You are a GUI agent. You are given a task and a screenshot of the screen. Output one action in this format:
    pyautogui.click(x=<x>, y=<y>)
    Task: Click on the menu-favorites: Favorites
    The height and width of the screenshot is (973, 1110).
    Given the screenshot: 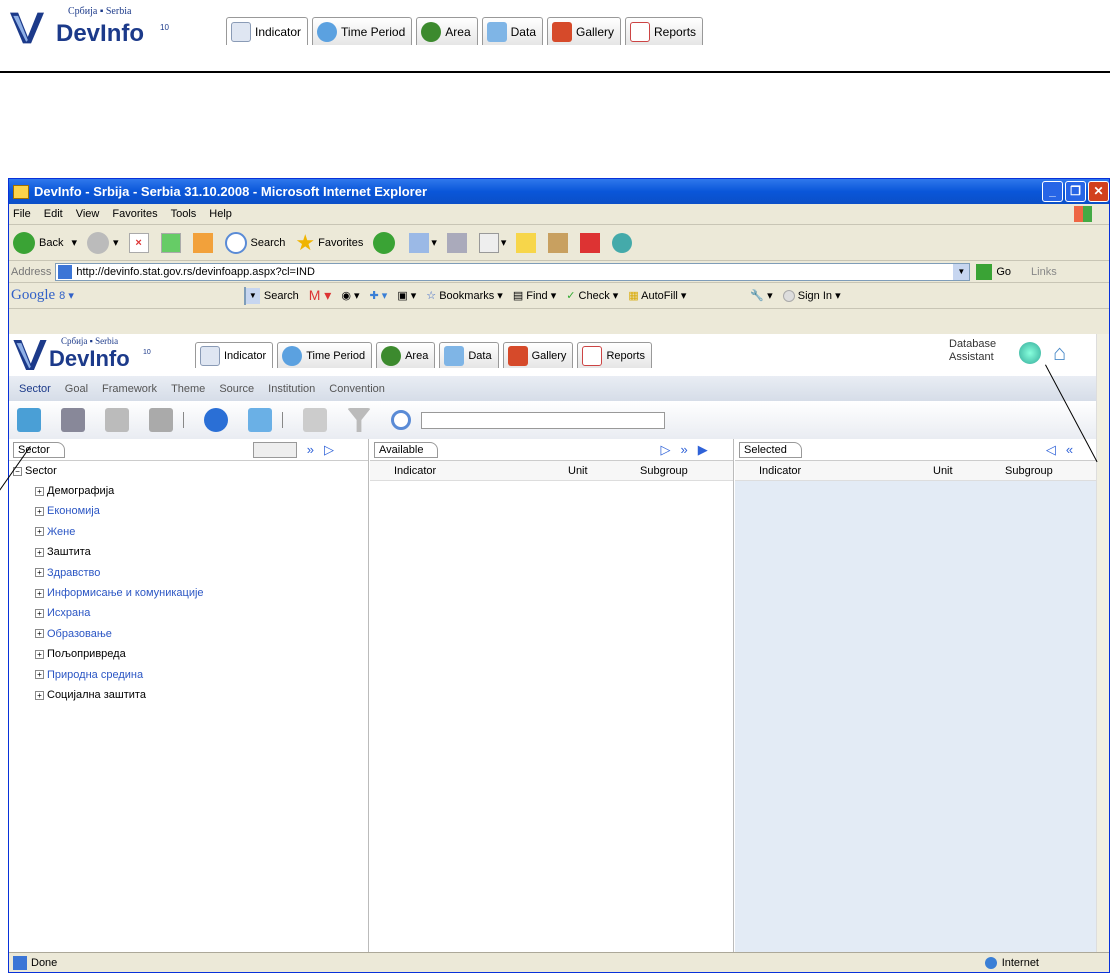 What is the action you would take?
    pyautogui.click(x=134, y=214)
    